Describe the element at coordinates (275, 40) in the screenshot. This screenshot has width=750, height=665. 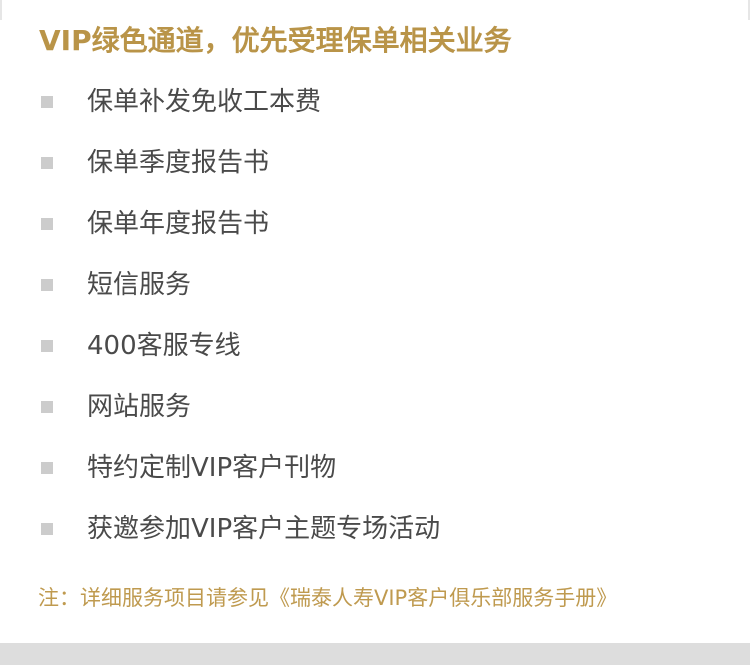
I see `page-title: VIP绿色通道，优先受理保单相关业务` at that location.